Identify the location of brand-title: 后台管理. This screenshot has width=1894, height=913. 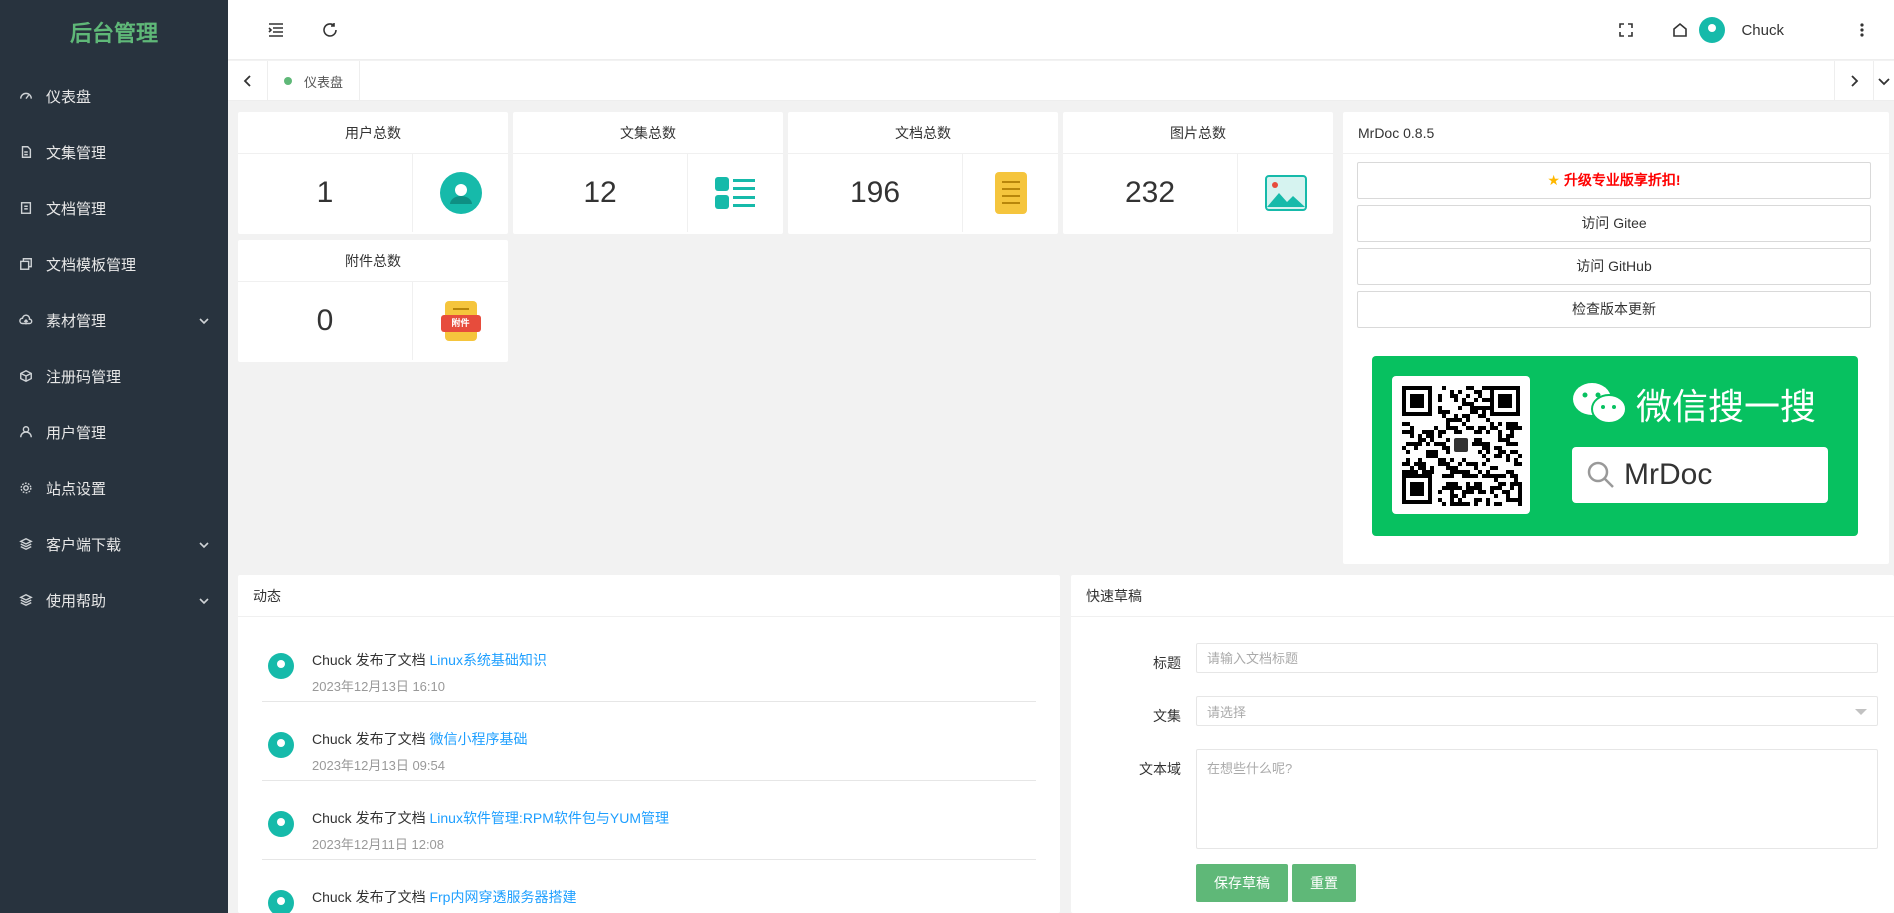
(113, 33).